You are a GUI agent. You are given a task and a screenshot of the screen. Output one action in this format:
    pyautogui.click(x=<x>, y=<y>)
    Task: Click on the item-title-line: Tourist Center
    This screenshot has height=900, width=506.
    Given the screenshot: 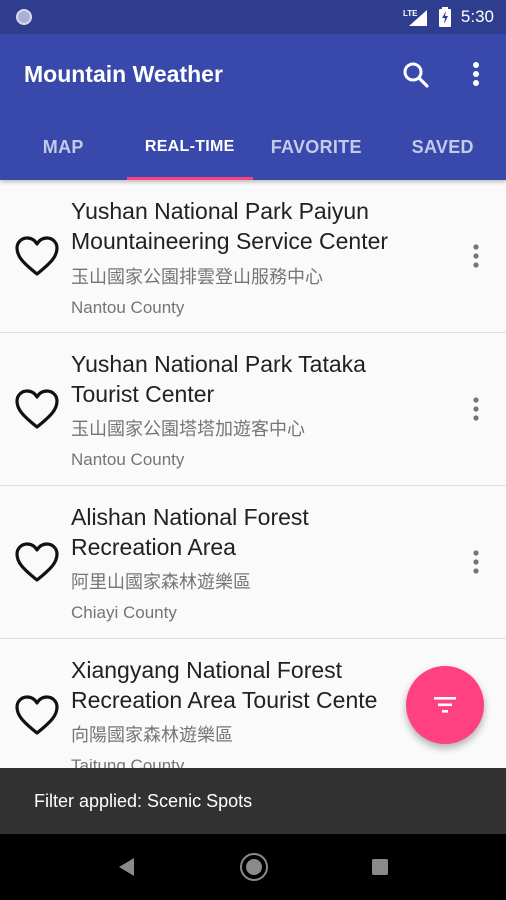 What is the action you would take?
    pyautogui.click(x=143, y=394)
    